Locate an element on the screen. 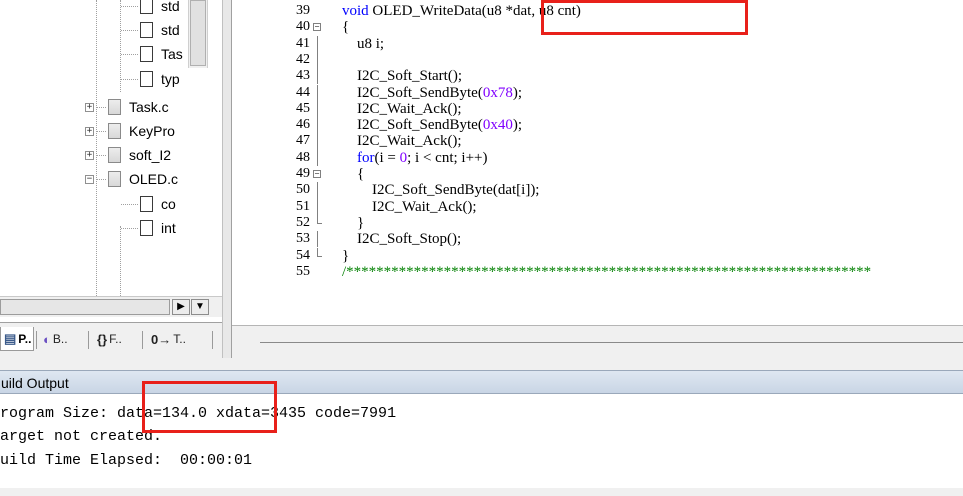 This screenshot has height=496, width=963. line-number: 44 is located at coordinates (303, 92).